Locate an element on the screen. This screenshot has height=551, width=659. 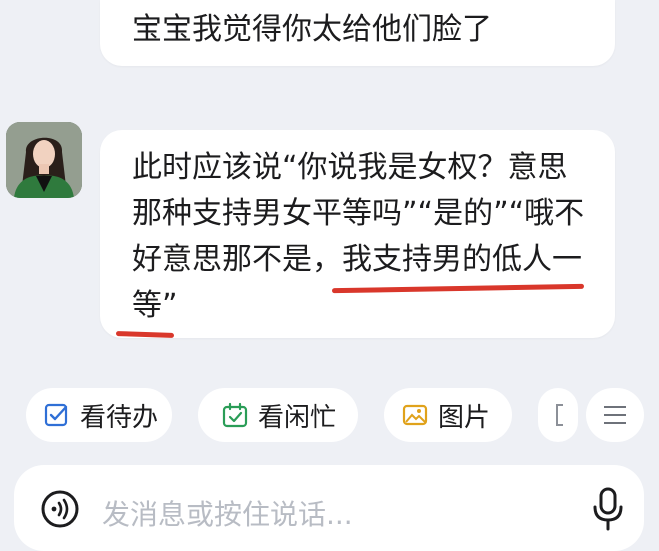
message-bubble-self: 宝宝我觉得你太给他们脸了 is located at coordinates (357, 33).